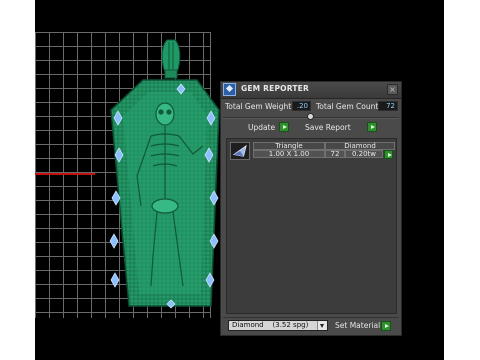 The height and width of the screenshot is (360, 480). Describe the element at coordinates (347, 106) in the screenshot. I see `total-gem-count-label: Total Gem Count` at that location.